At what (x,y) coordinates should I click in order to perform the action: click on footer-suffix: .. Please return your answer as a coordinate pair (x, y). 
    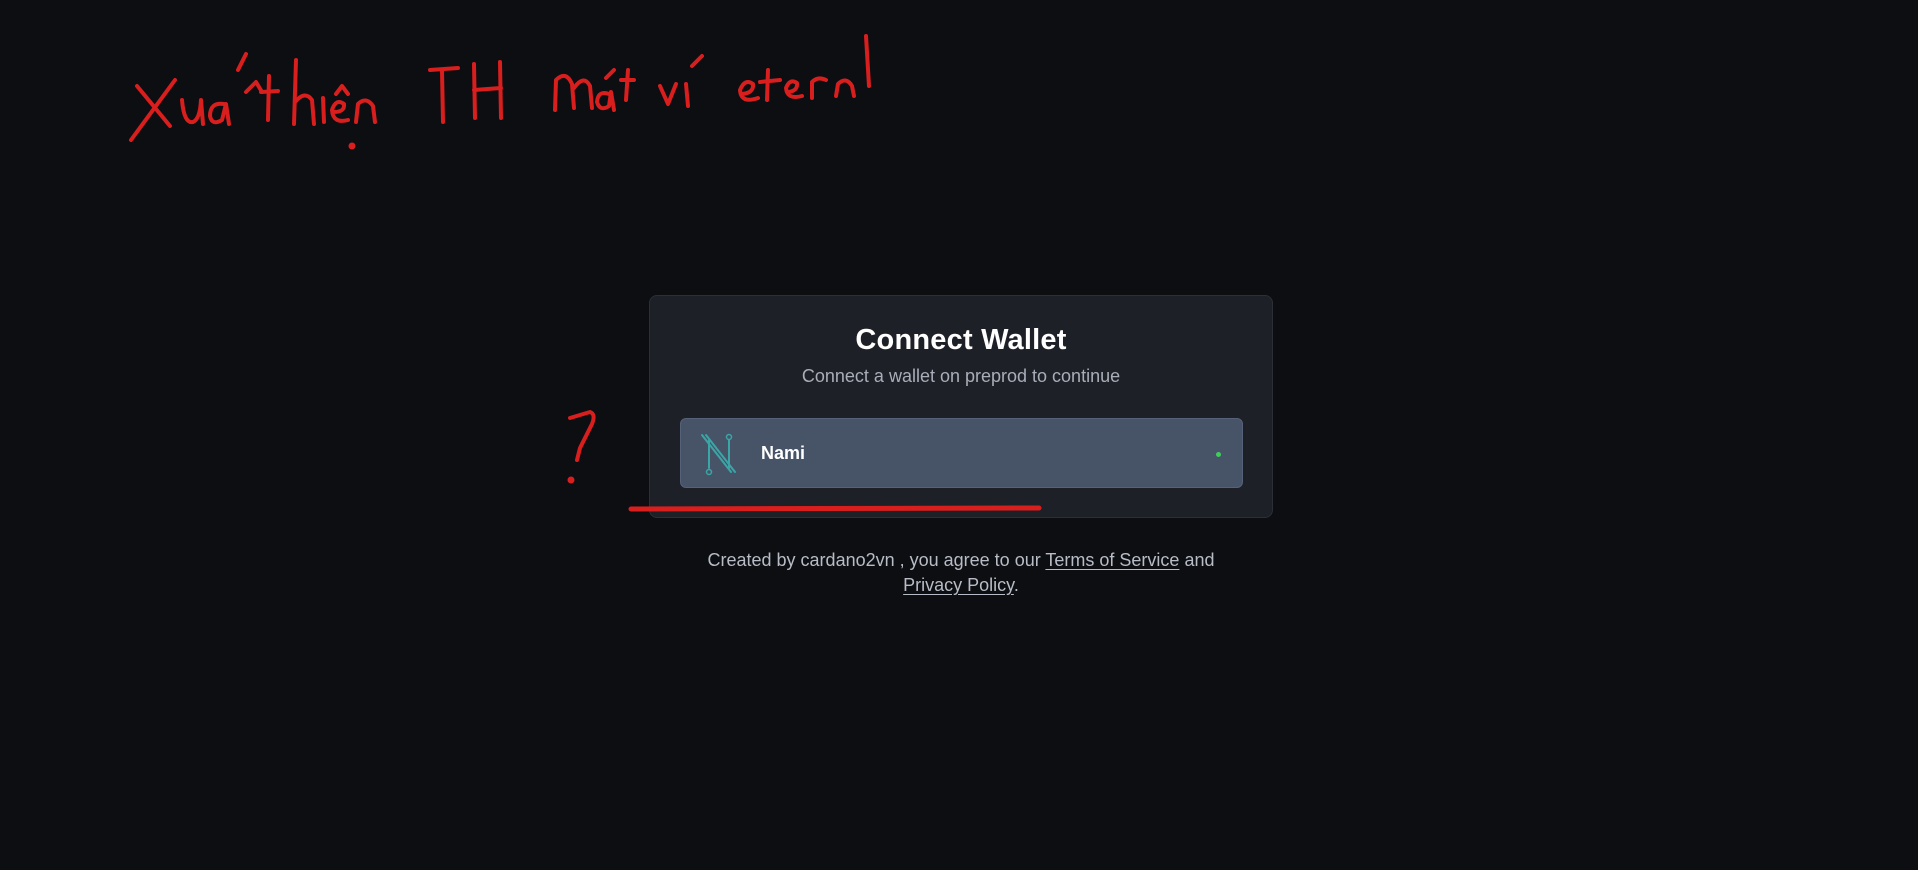
    Looking at the image, I should click on (1016, 585).